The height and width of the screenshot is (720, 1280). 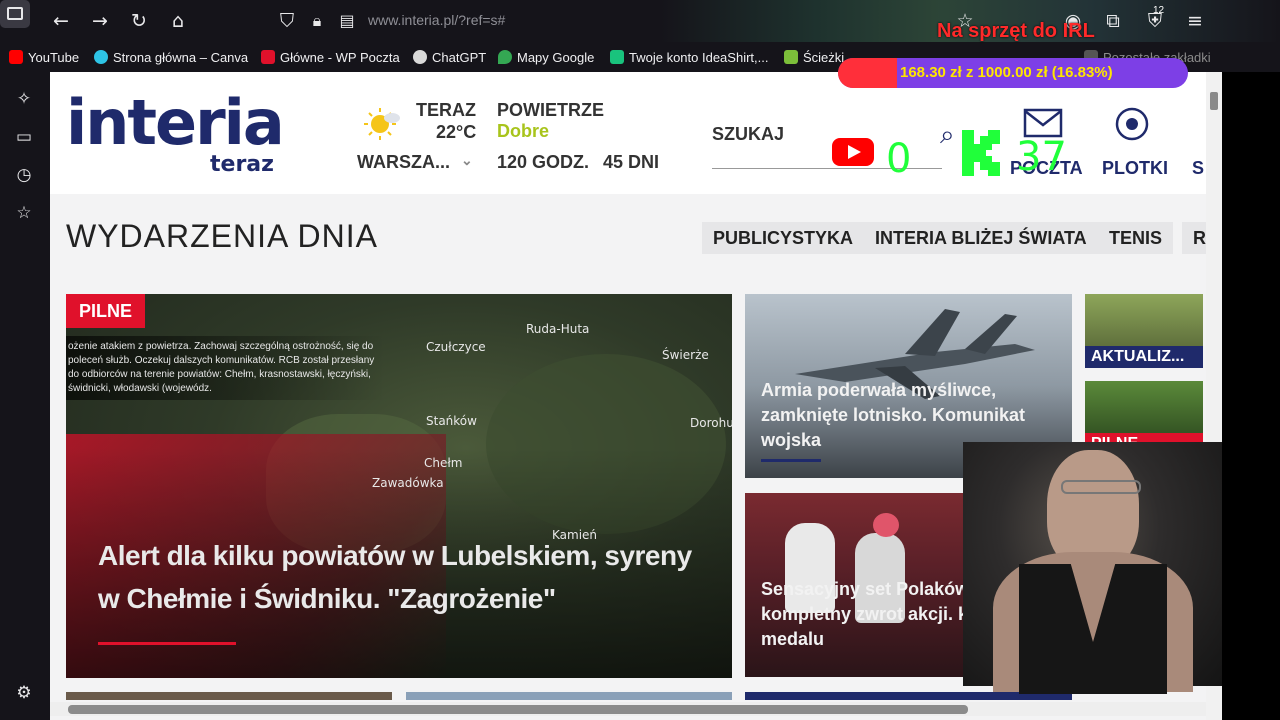 What do you see at coordinates (24, 693) in the screenshot?
I see `settings-gear-icon: ⚙` at bounding box center [24, 693].